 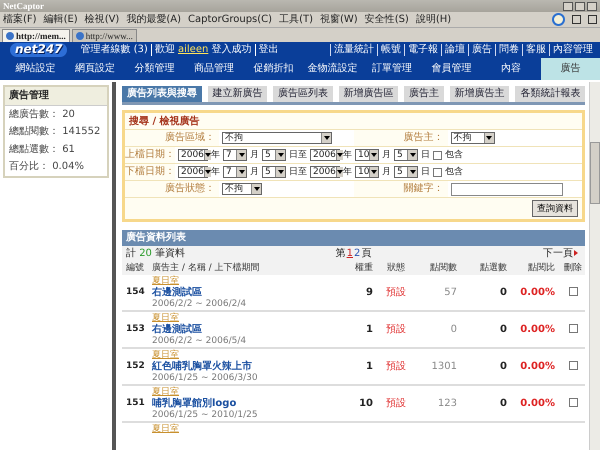 I want to click on sub-tab: 建立新廣告, so click(x=238, y=94).